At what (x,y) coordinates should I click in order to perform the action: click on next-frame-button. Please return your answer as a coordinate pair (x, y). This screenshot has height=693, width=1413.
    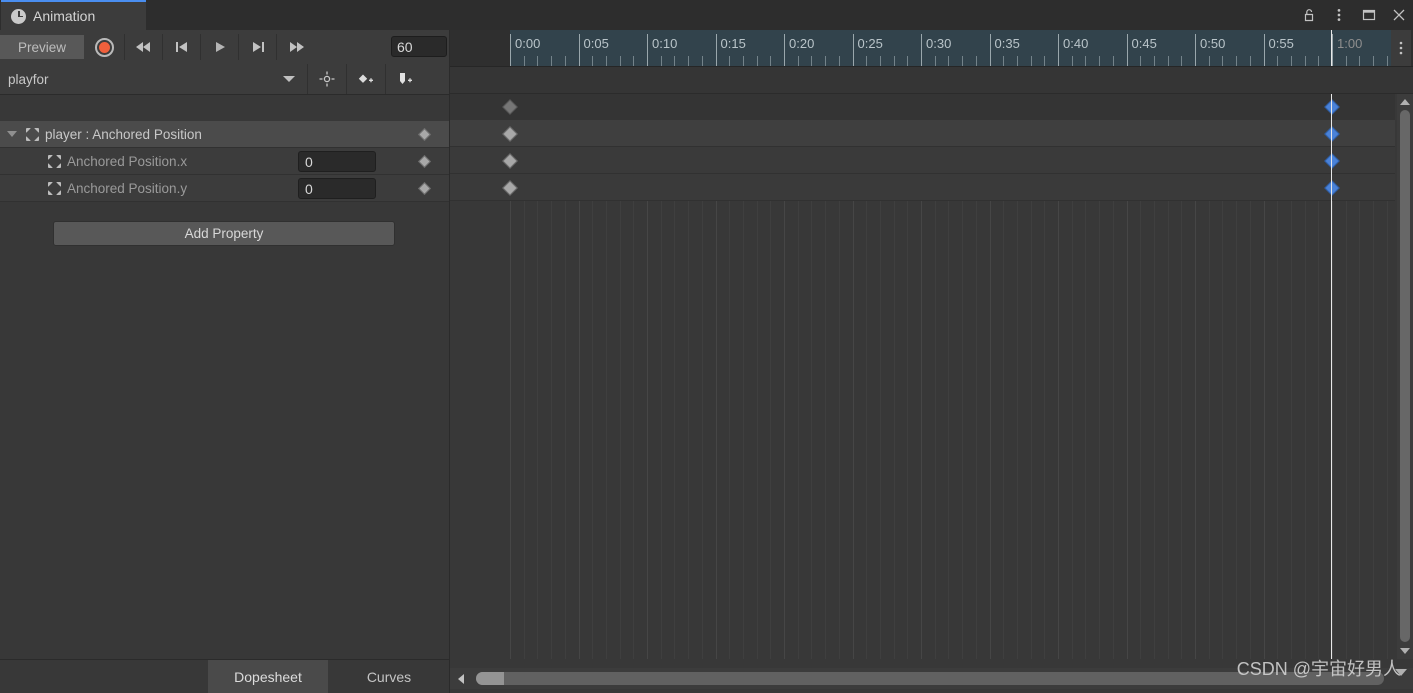
    Looking at the image, I should click on (257, 47).